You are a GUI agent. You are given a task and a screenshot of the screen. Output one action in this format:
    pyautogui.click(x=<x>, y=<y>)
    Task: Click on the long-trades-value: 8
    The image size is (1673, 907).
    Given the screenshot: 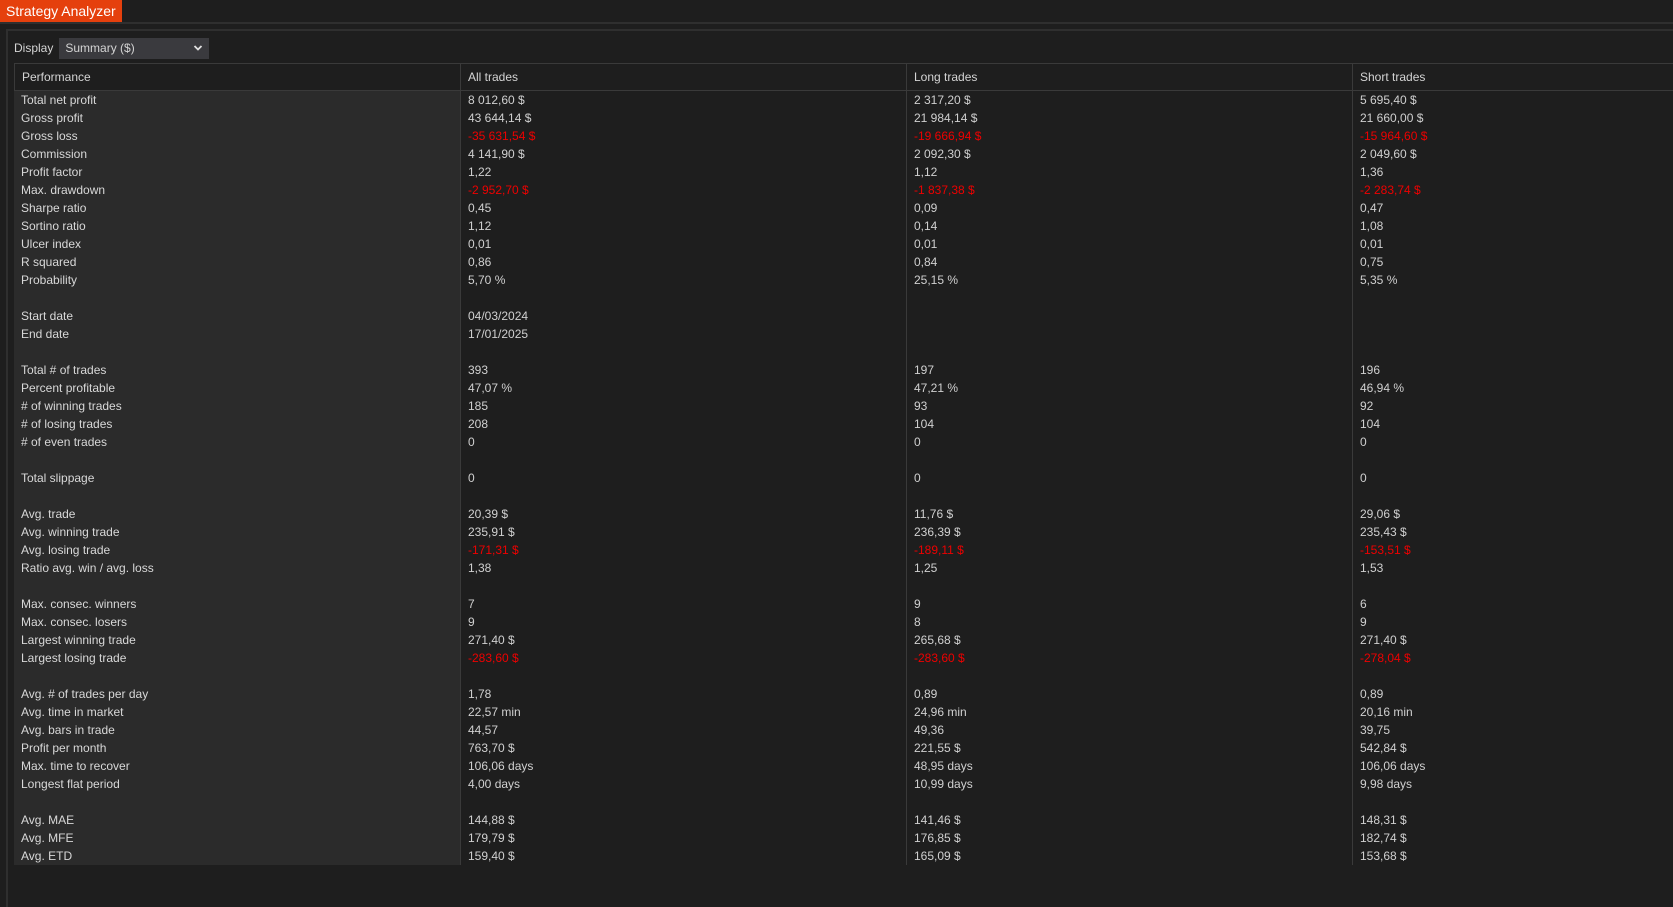 What is the action you would take?
    pyautogui.click(x=1129, y=622)
    